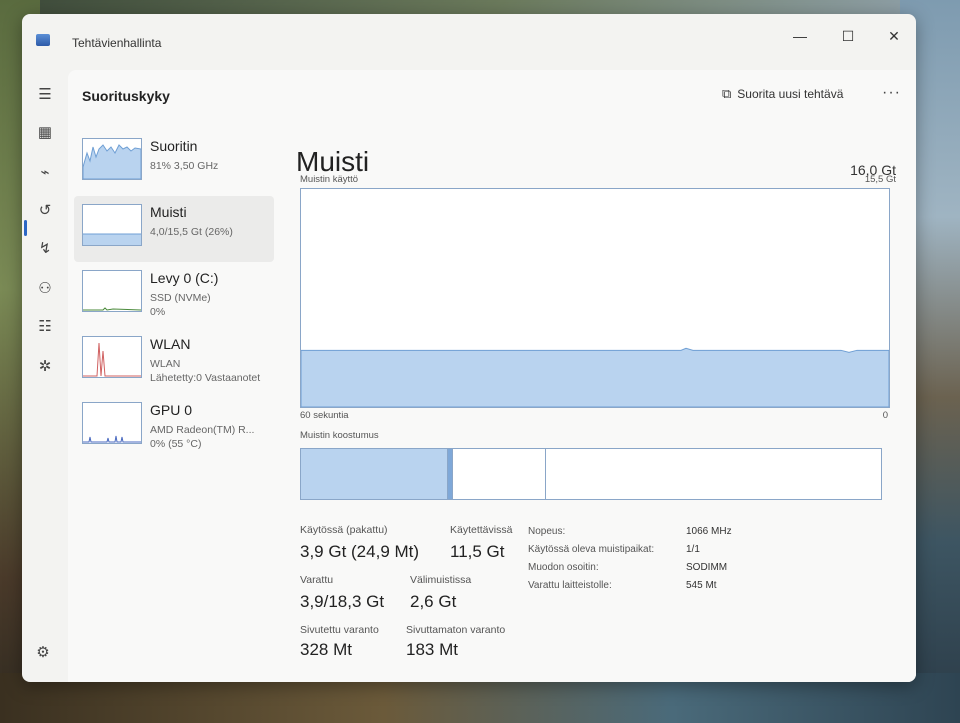  What do you see at coordinates (184, 166) in the screenshot?
I see `device-sub: 81% 3,50 GHz` at bounding box center [184, 166].